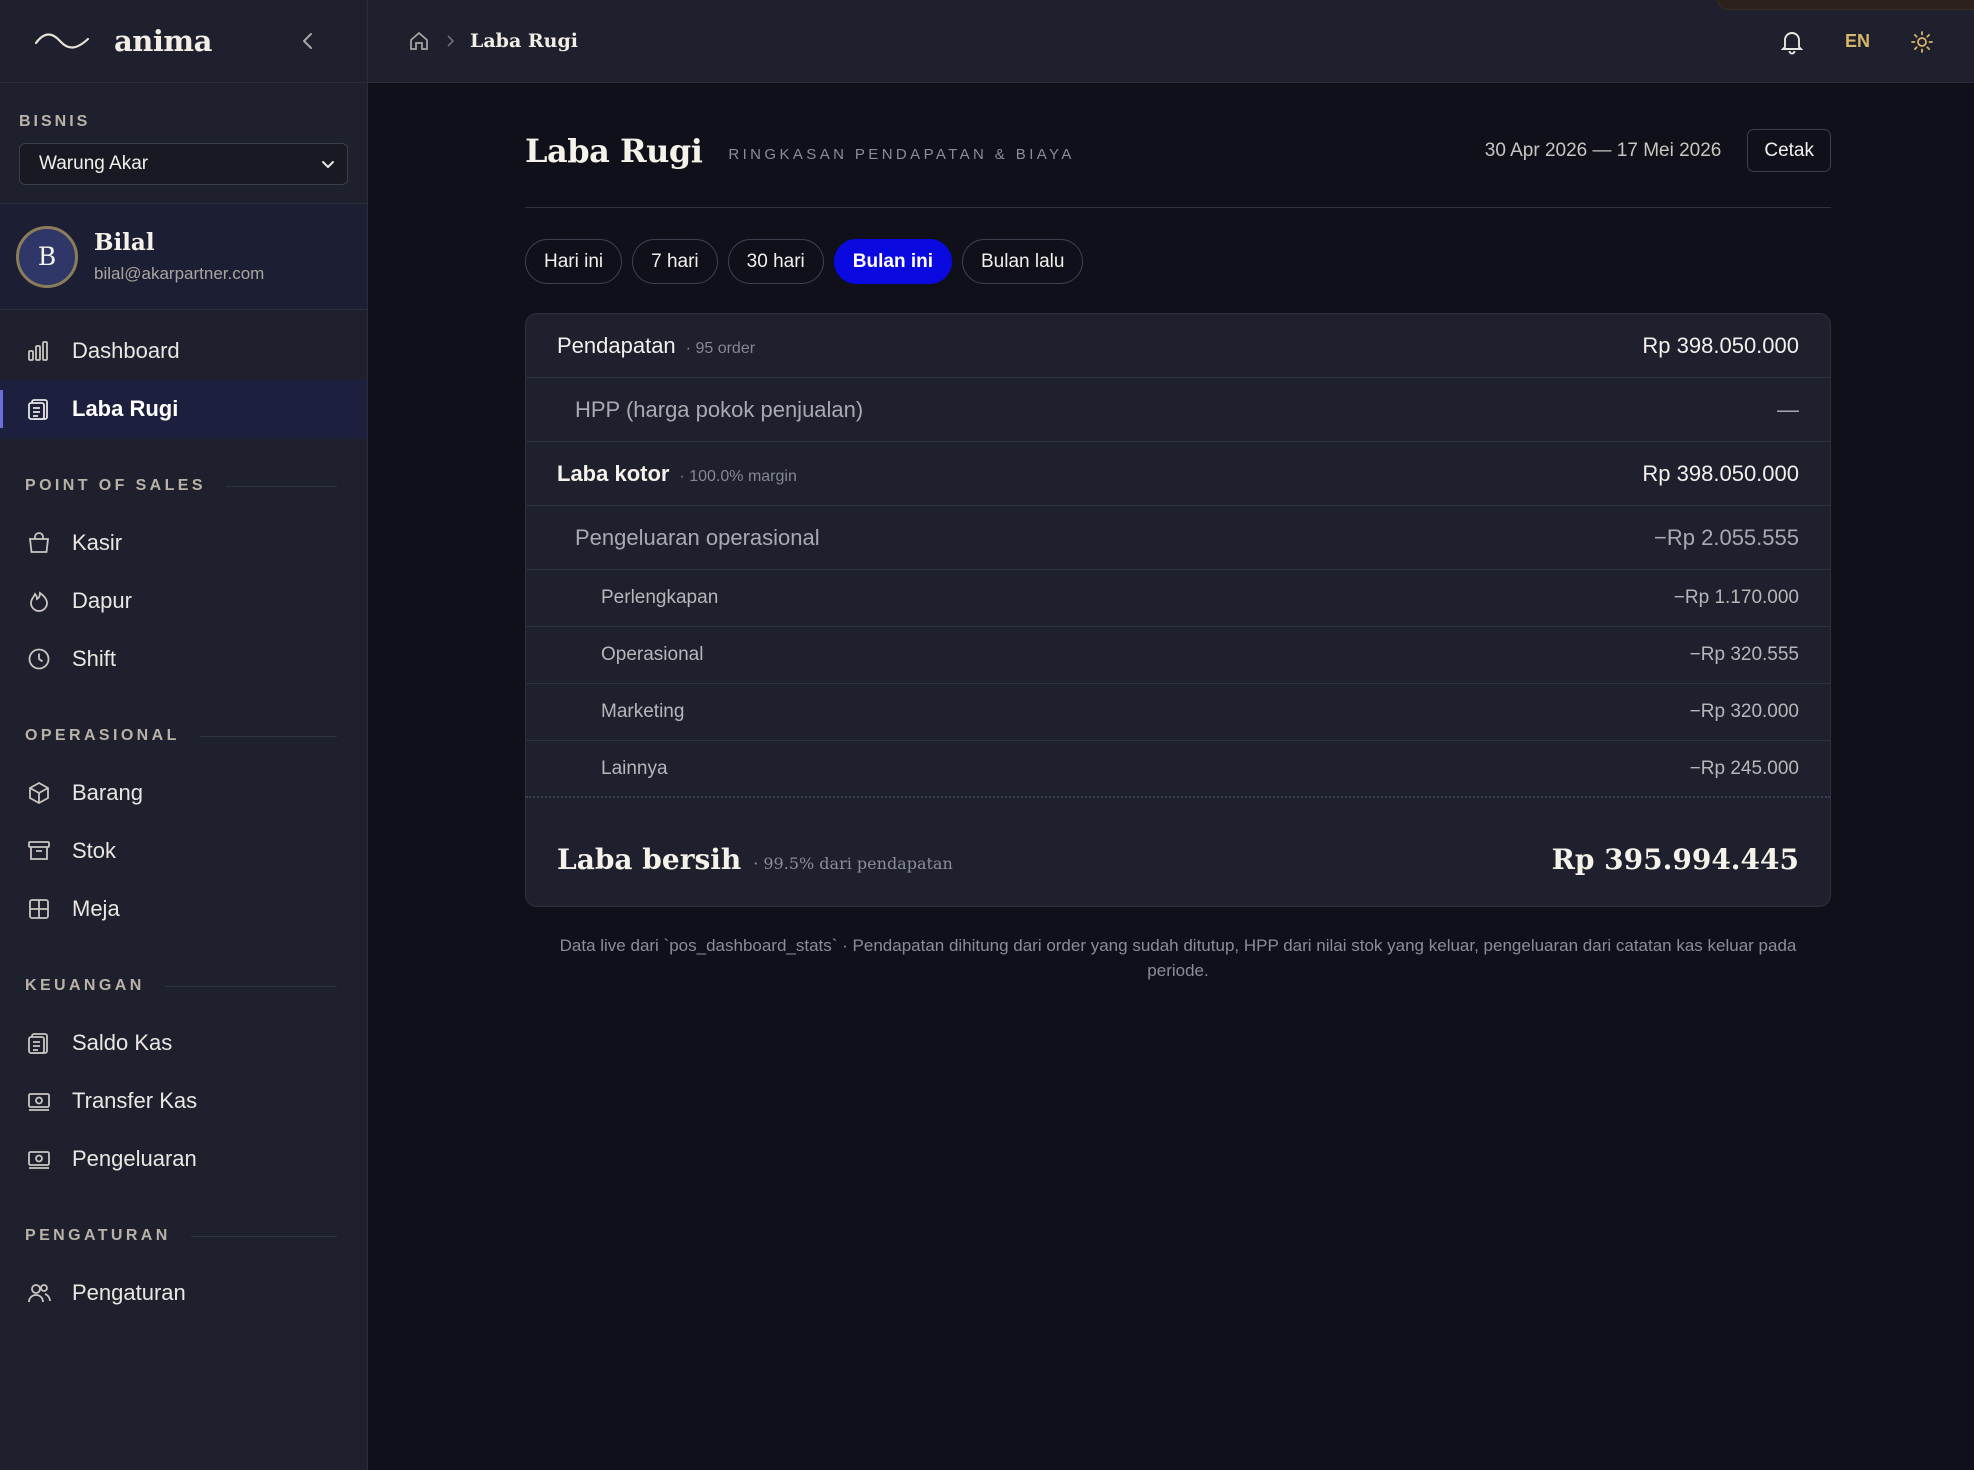 This screenshot has width=1974, height=1470. Describe the element at coordinates (1178, 655) in the screenshot. I see `opex-item-row: Operasional −Rp 320.555` at that location.